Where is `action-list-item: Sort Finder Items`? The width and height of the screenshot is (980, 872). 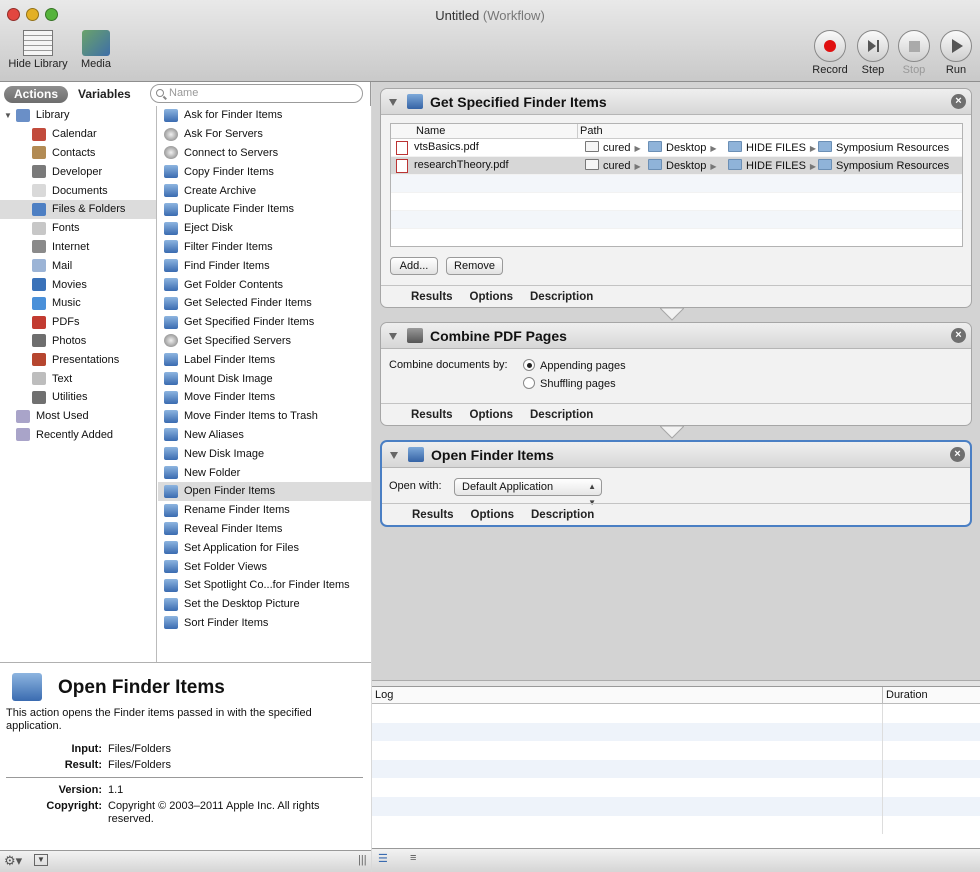
action-list-item: Sort Finder Items is located at coordinates (264, 623).